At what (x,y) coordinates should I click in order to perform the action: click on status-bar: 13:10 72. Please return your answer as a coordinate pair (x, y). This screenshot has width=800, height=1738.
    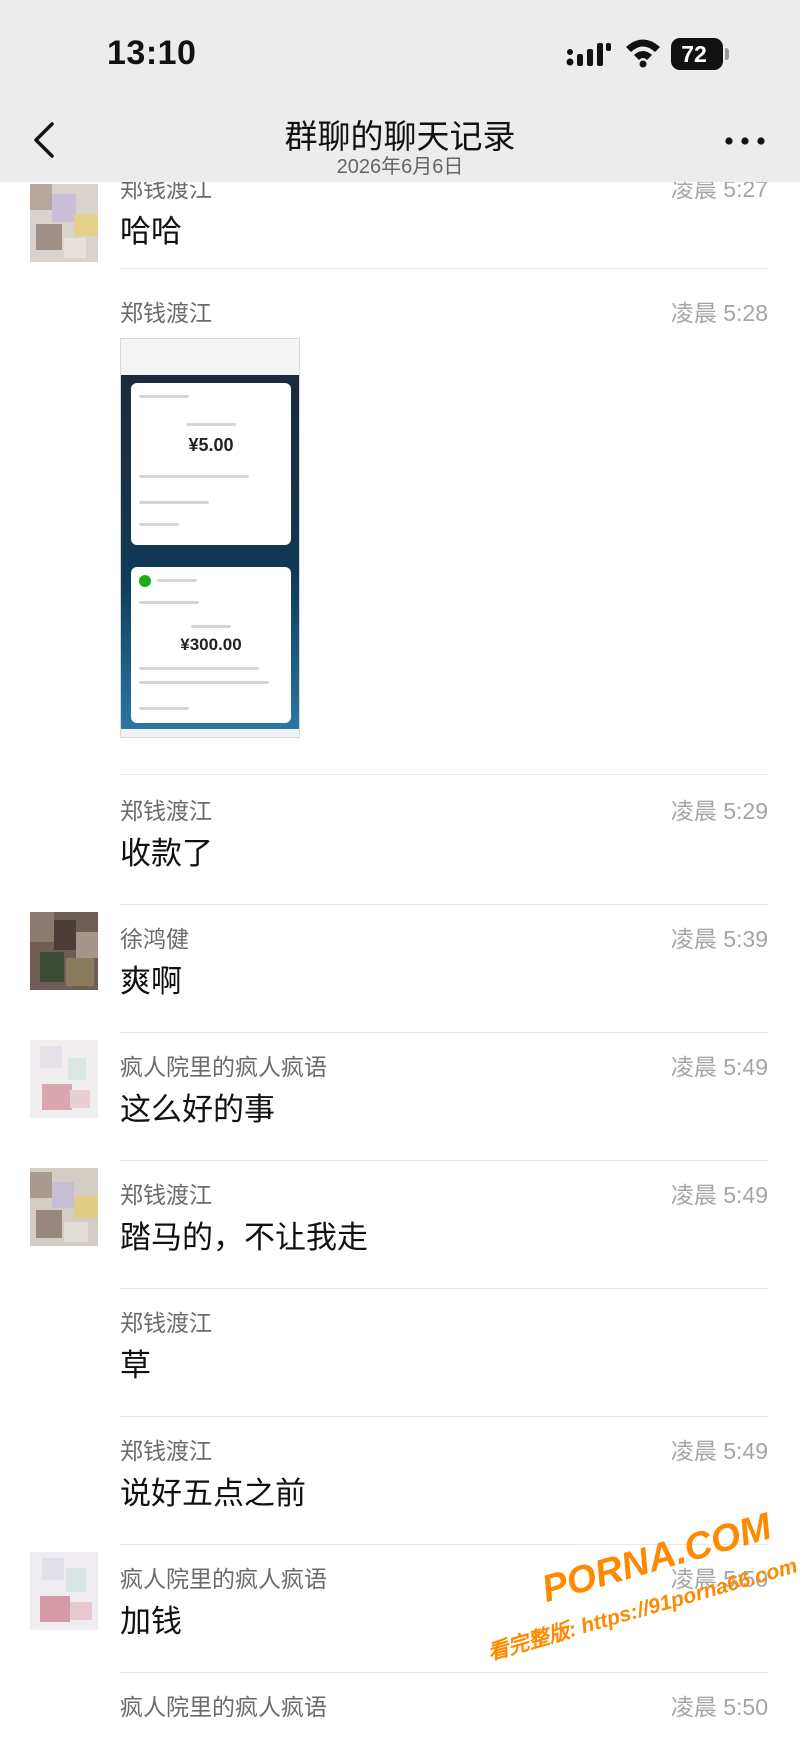
    Looking at the image, I should click on (400, 50).